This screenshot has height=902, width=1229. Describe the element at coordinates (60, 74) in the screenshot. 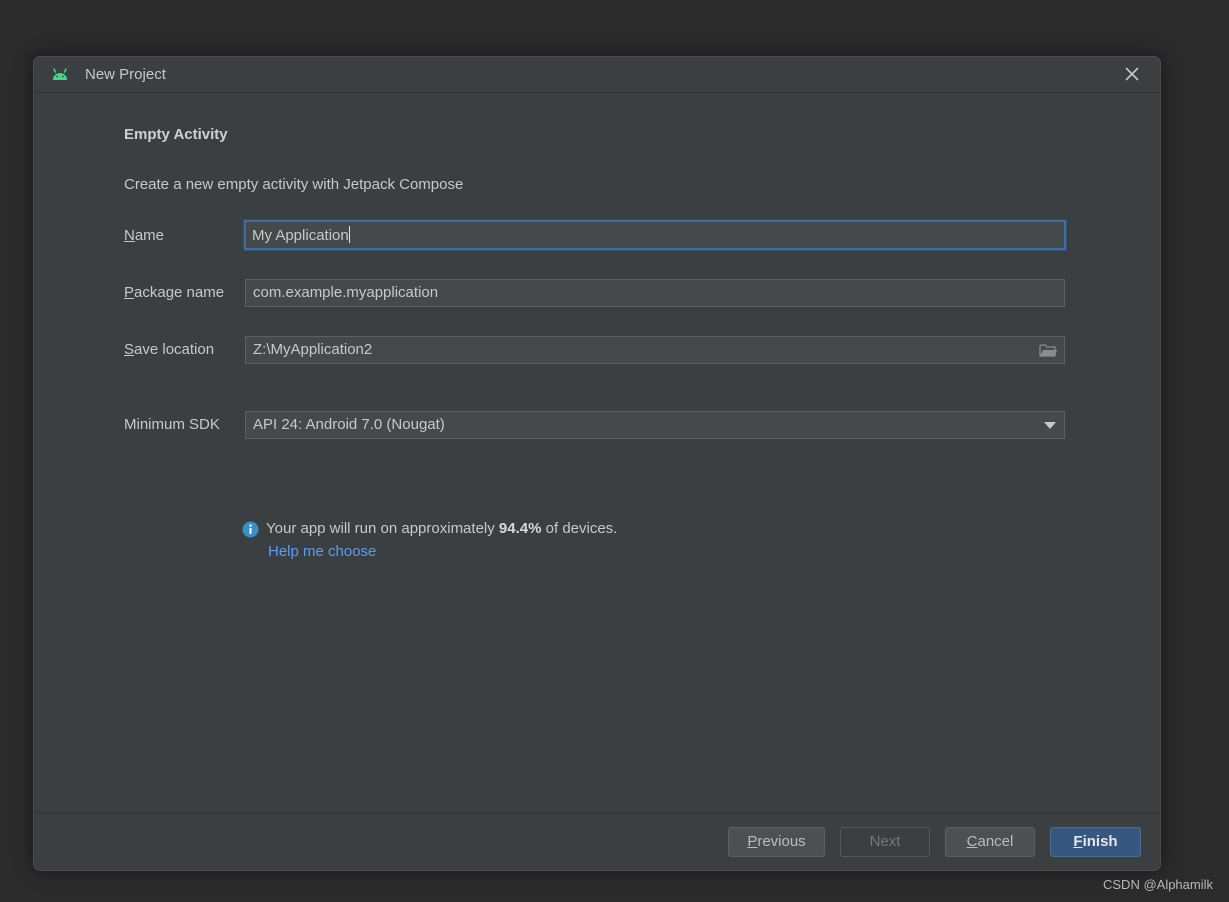

I see `android-icon` at that location.